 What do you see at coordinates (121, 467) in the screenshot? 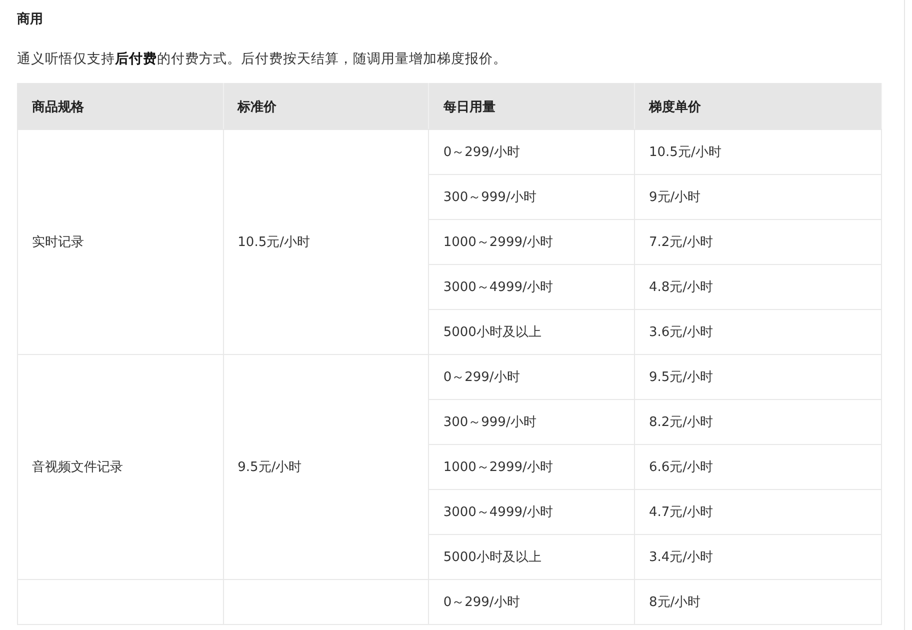
I see `table-cell: 音视频文件记录` at bounding box center [121, 467].